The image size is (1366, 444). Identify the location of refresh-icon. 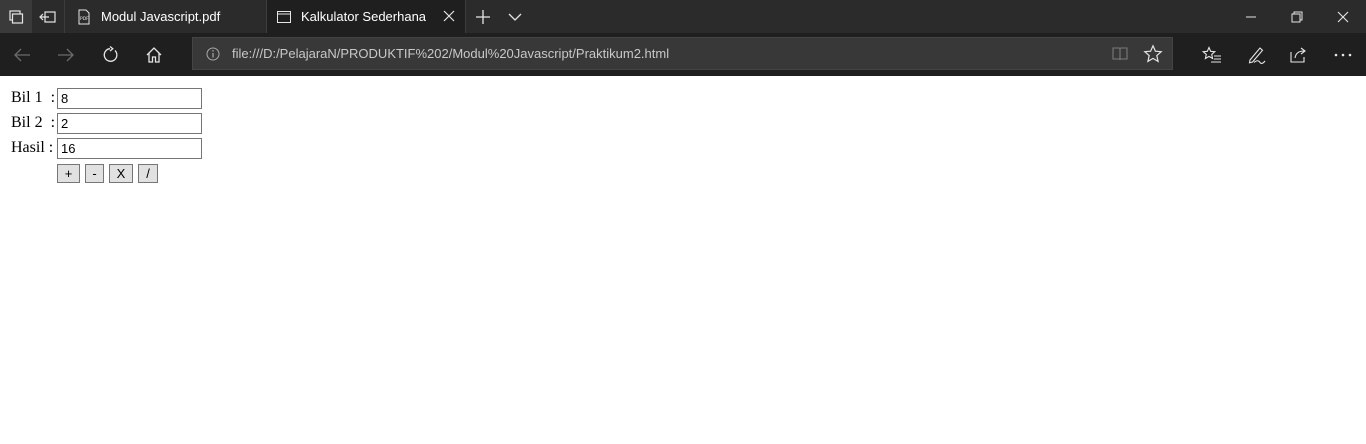
(110, 53).